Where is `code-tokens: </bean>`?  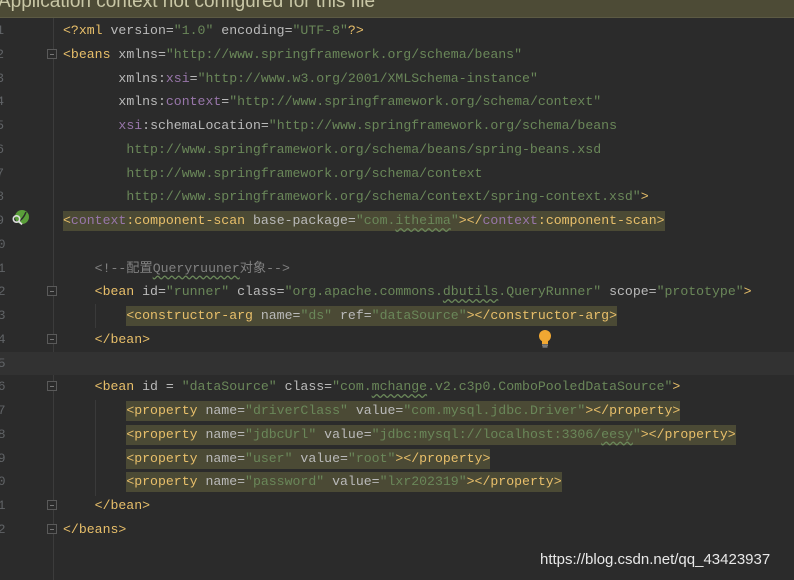
code-tokens: </bean> is located at coordinates (122, 339).